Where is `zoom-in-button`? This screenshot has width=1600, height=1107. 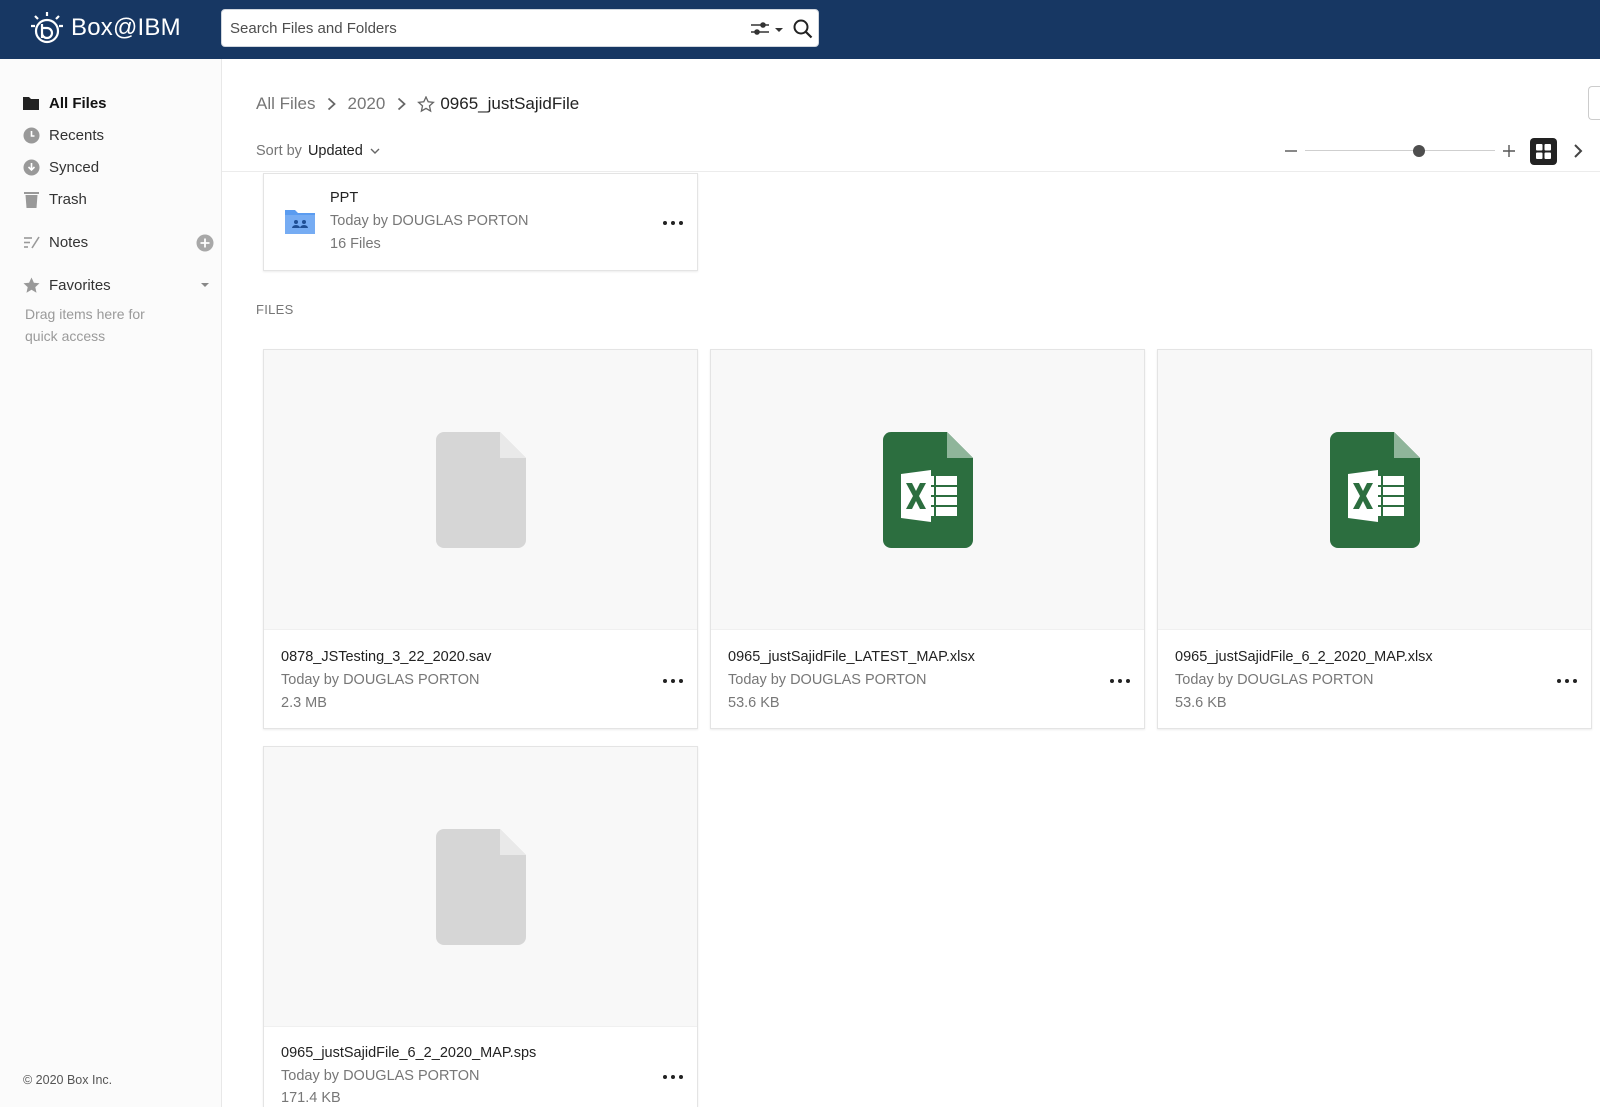
zoom-in-button is located at coordinates (1509, 151).